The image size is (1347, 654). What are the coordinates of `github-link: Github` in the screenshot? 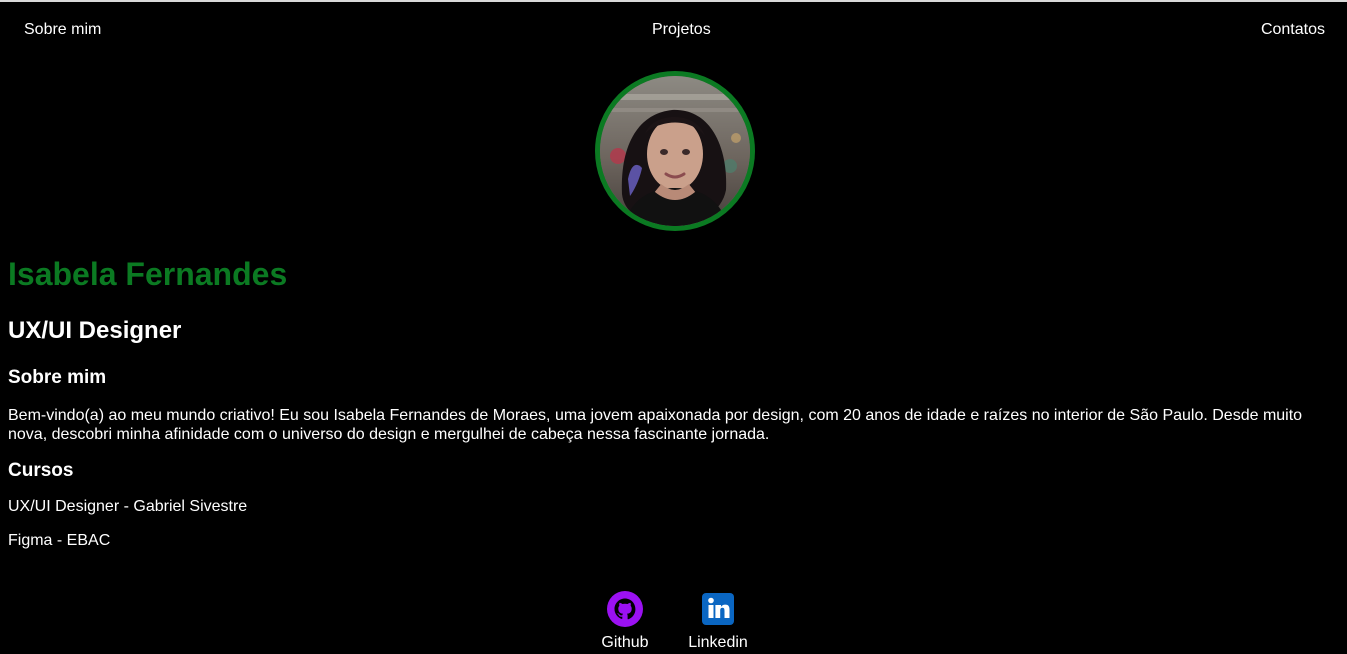 It's located at (625, 622).